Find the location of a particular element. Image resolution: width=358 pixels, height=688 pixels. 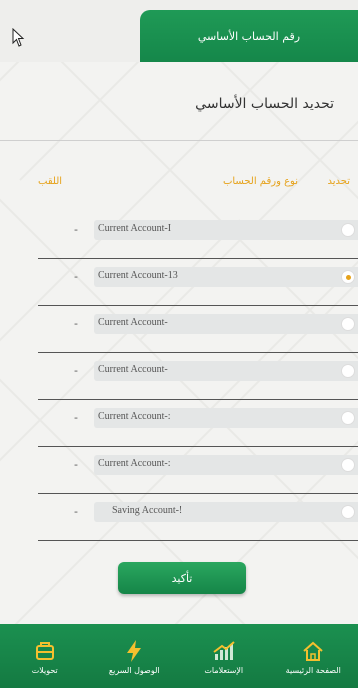

tab-primary-account-label: رقم الحساب الأساسي is located at coordinates (249, 36).